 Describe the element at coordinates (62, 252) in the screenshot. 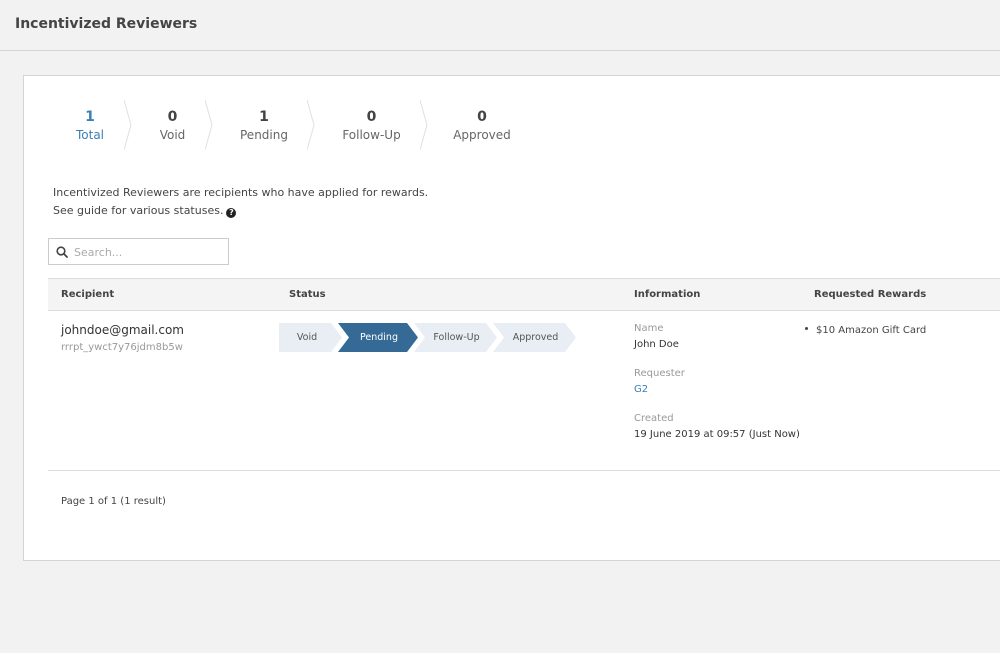

I see `search-icon` at that location.